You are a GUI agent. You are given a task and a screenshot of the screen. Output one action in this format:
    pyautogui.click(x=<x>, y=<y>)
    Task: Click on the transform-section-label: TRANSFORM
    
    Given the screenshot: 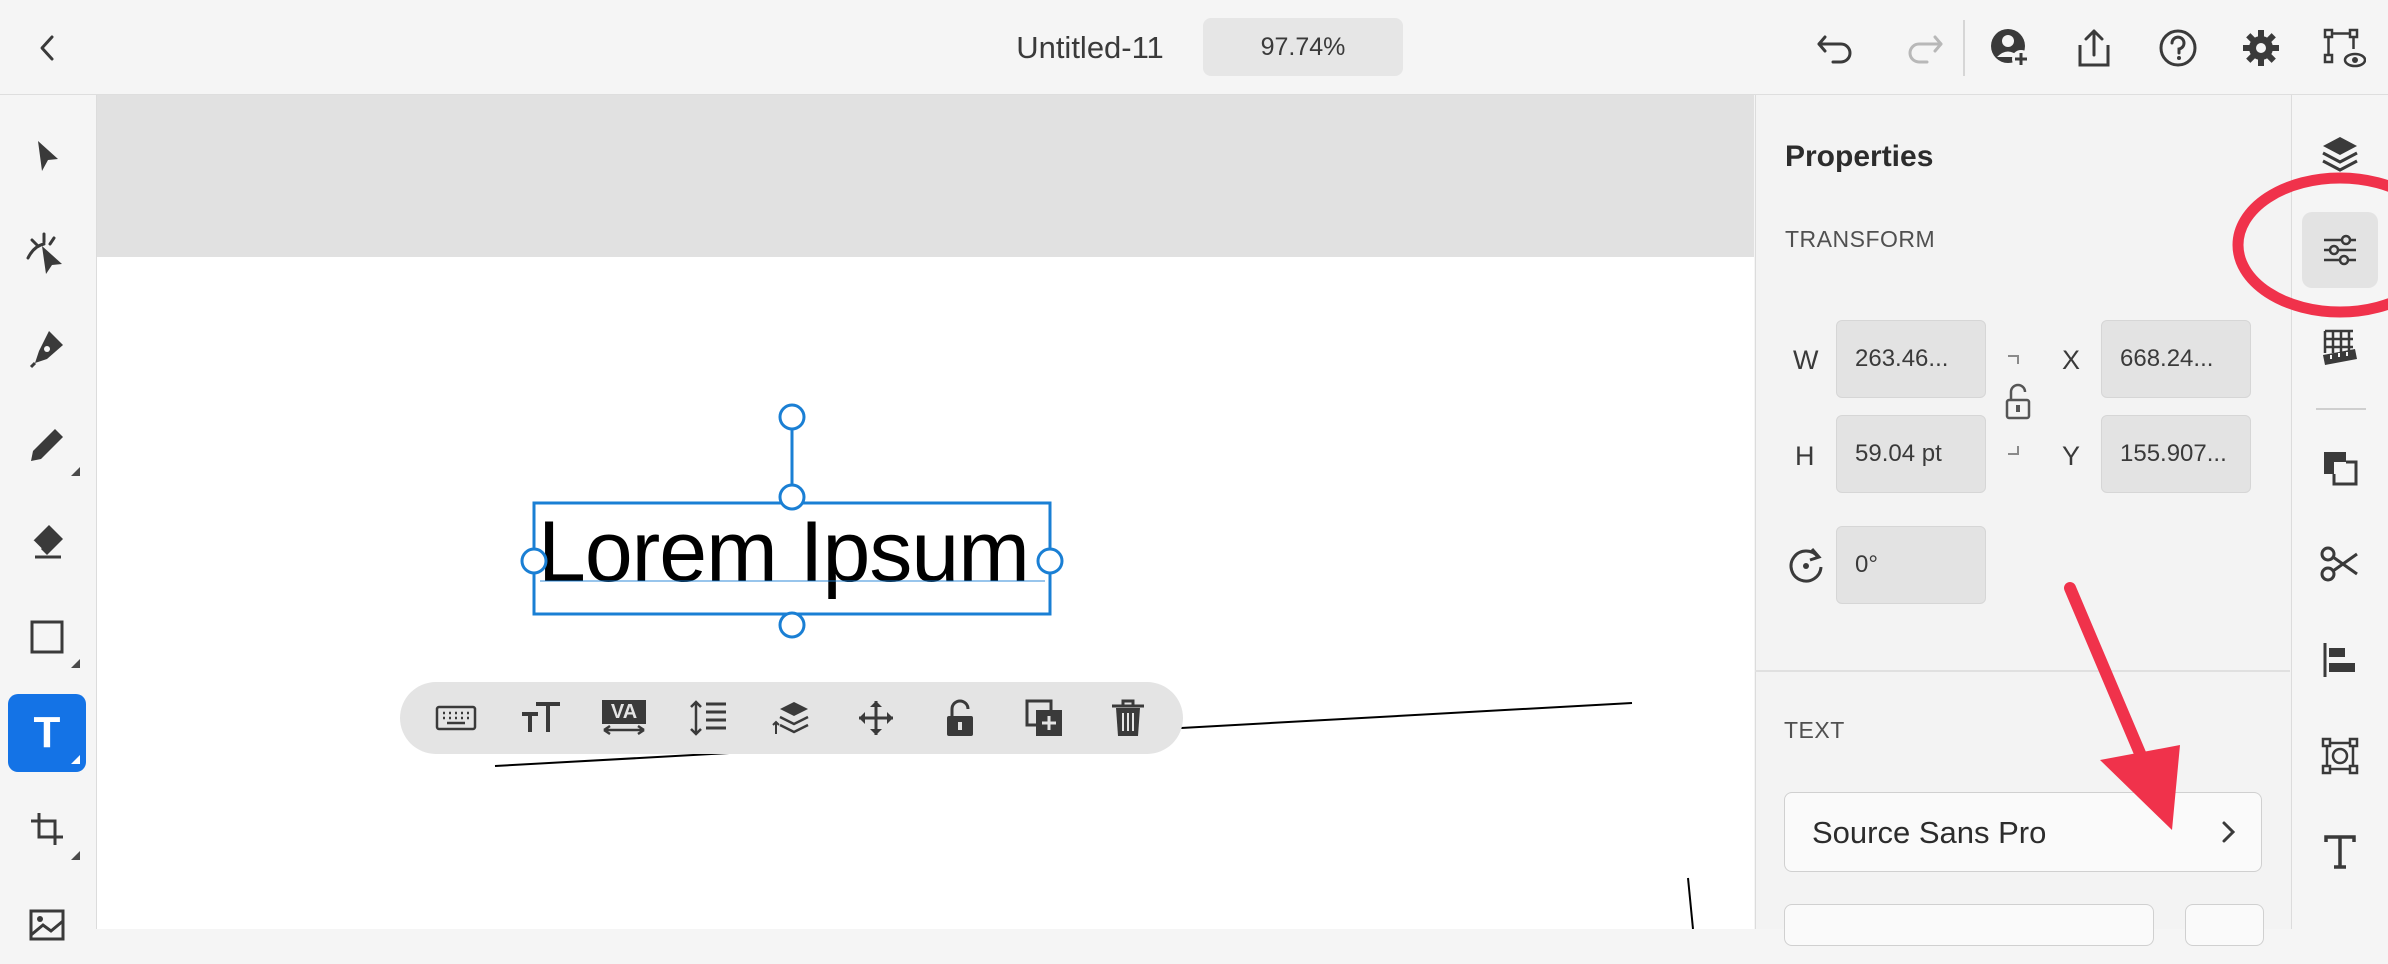 What is the action you would take?
    pyautogui.click(x=1860, y=239)
    